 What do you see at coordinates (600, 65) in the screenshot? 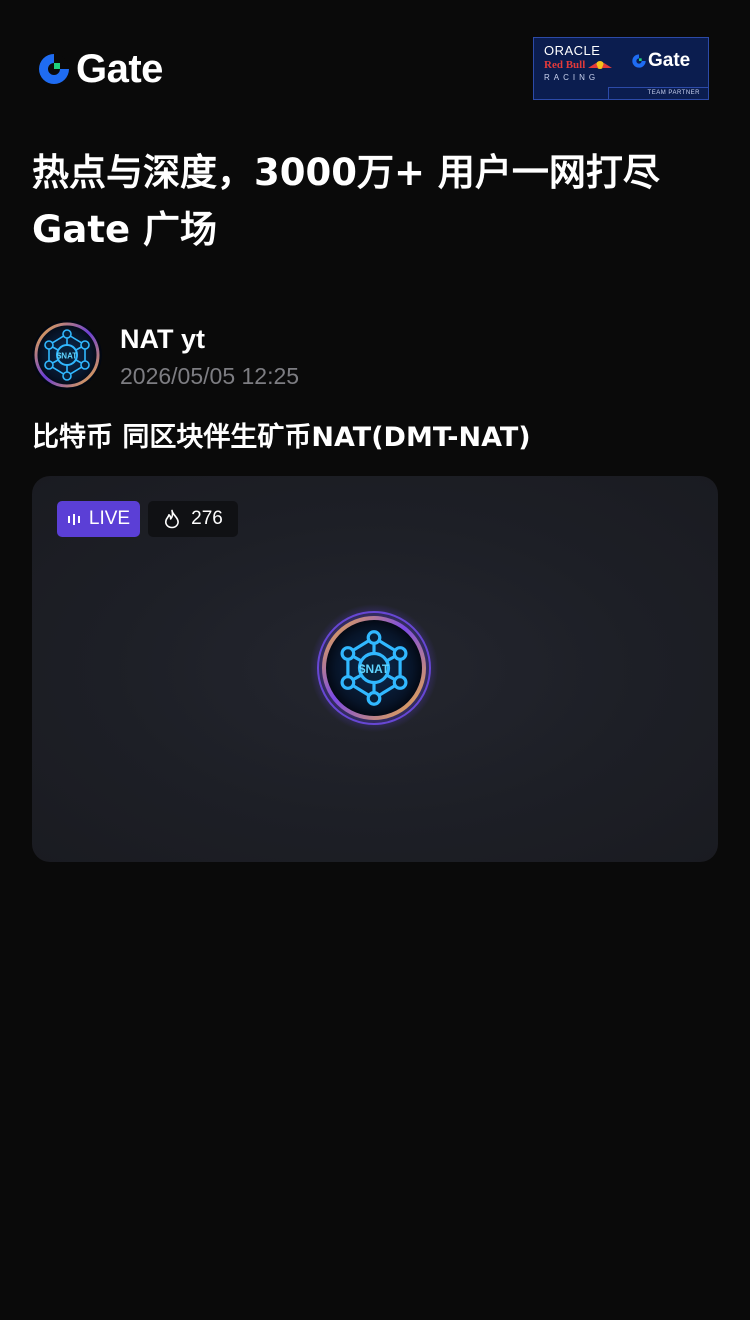
I see `red-bull-icon` at bounding box center [600, 65].